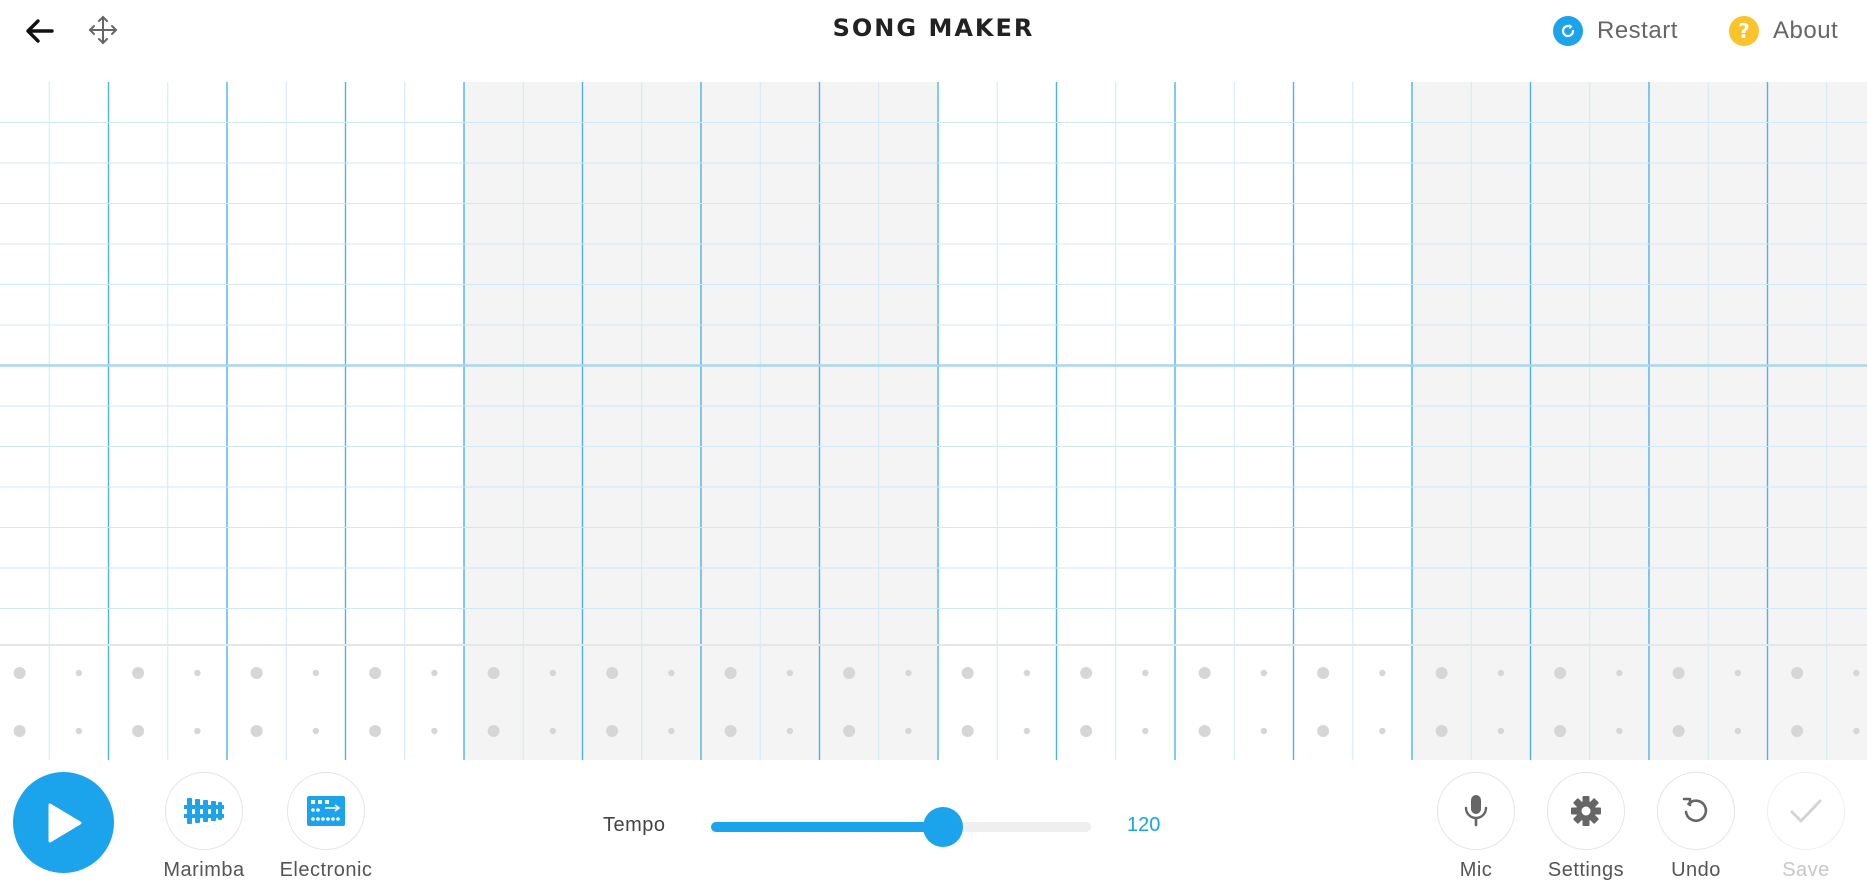  I want to click on play-icon, so click(64, 822).